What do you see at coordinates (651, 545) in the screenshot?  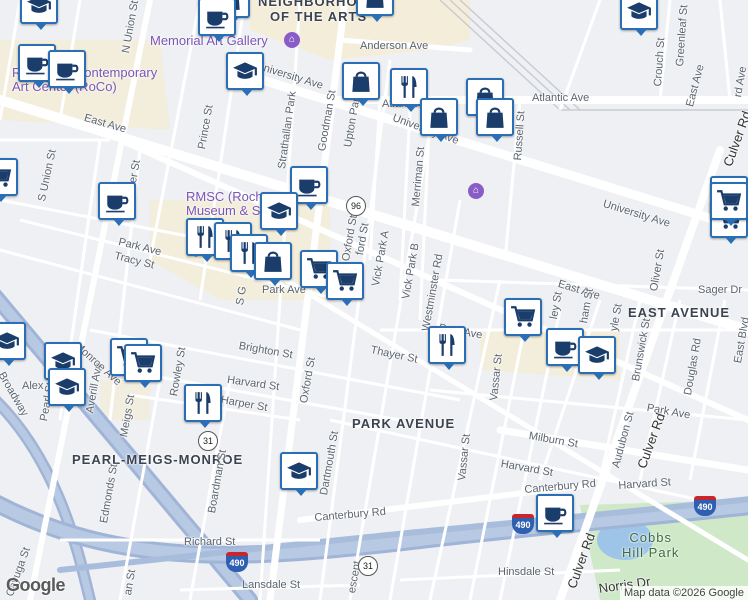 I see `area-label-cobbs-hill-park: Cobbs Hill Park` at bounding box center [651, 545].